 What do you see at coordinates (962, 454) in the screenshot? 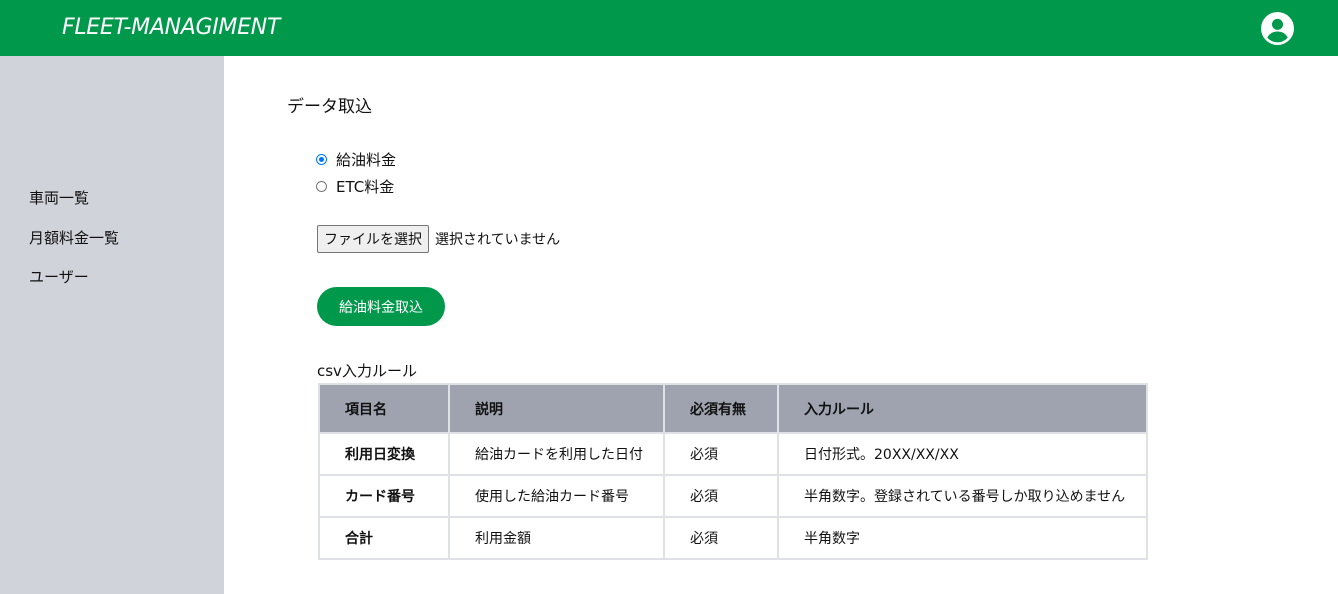
I see `table-cell: 日付形式。20XX/XX/XX` at bounding box center [962, 454].